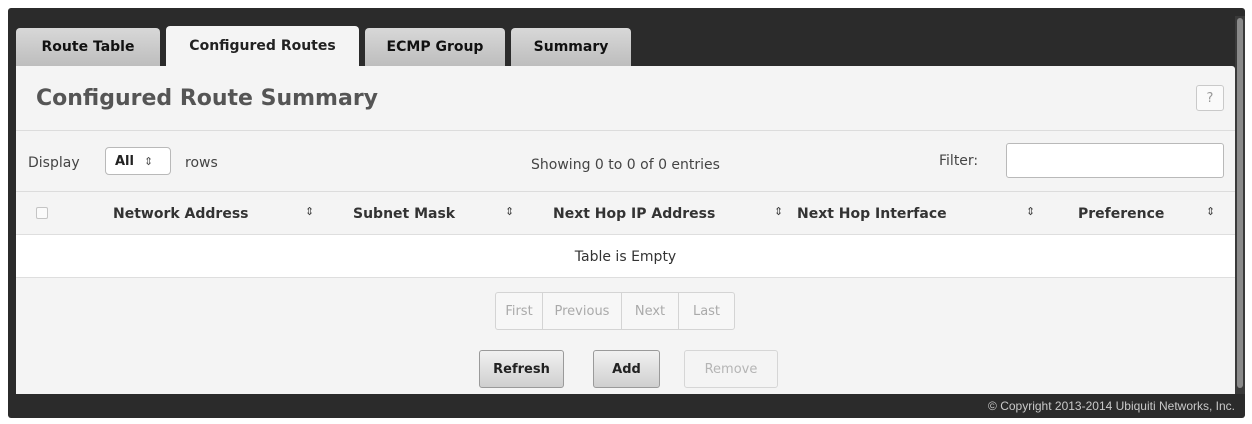 This screenshot has height=424, width=1252. I want to click on table-empty-row: Table is Empty, so click(625, 256).